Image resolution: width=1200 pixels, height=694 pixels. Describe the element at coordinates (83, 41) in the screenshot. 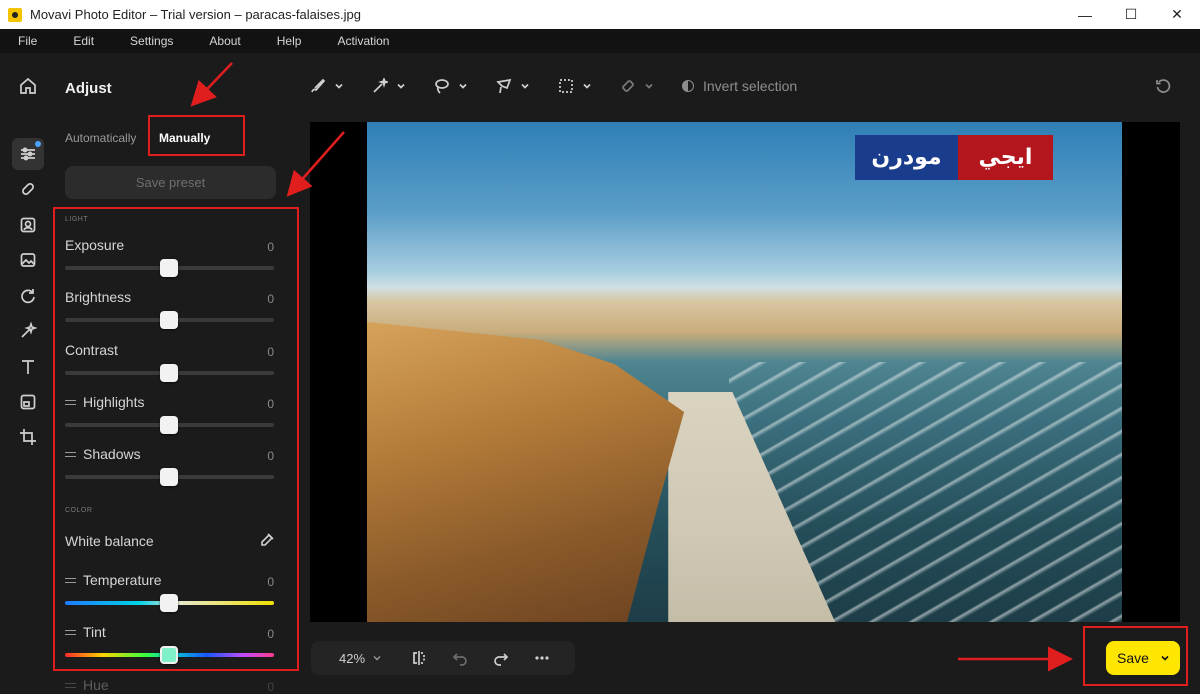

I see `menu-edit: Edit` at that location.